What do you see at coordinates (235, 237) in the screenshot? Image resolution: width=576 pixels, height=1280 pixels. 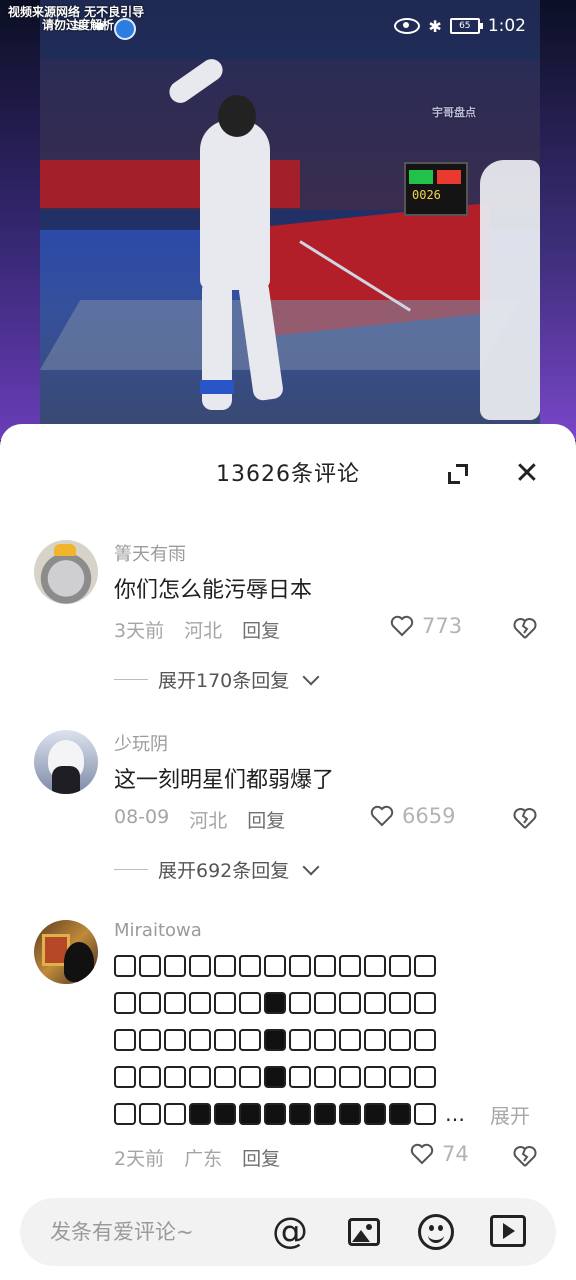 I see `video-fencer` at bounding box center [235, 237].